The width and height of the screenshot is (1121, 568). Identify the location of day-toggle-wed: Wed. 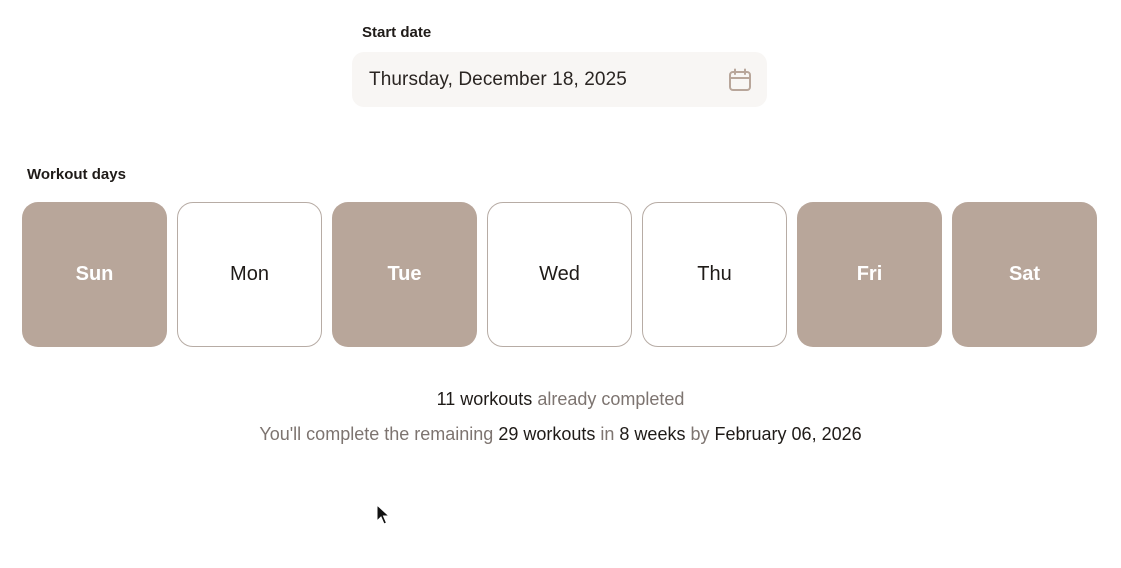
(559, 274).